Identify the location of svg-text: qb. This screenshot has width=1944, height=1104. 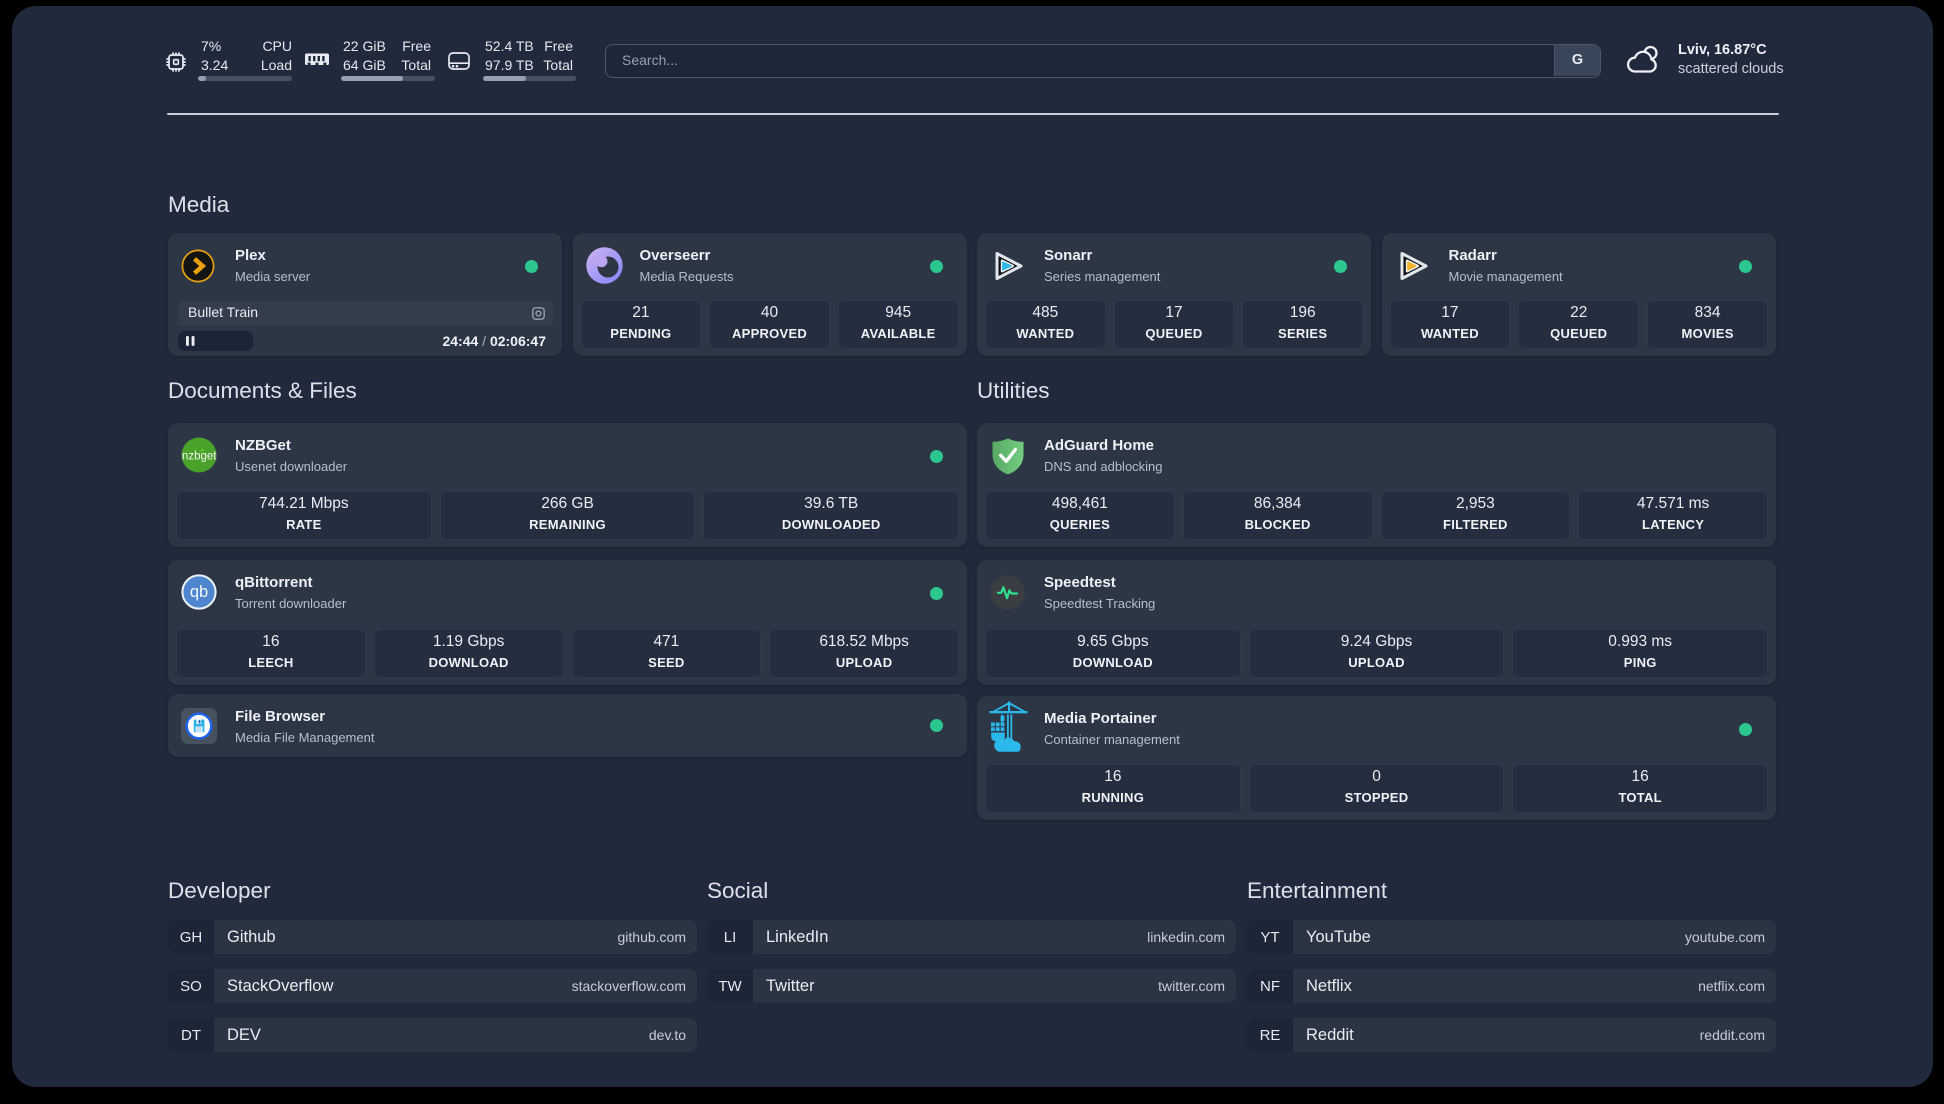
(199, 592).